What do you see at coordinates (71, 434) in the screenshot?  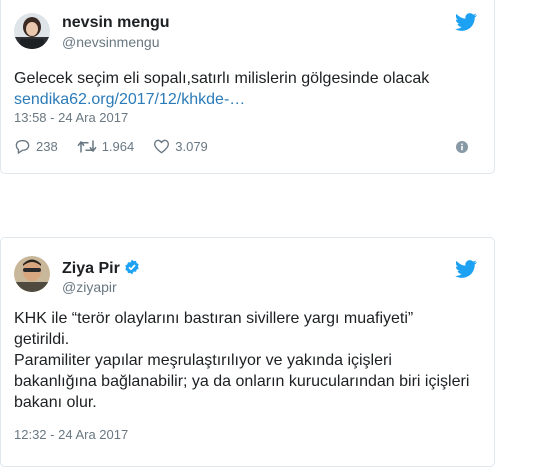 I see `tweet-timestamp: 12:32 - 24 Ara 2017` at bounding box center [71, 434].